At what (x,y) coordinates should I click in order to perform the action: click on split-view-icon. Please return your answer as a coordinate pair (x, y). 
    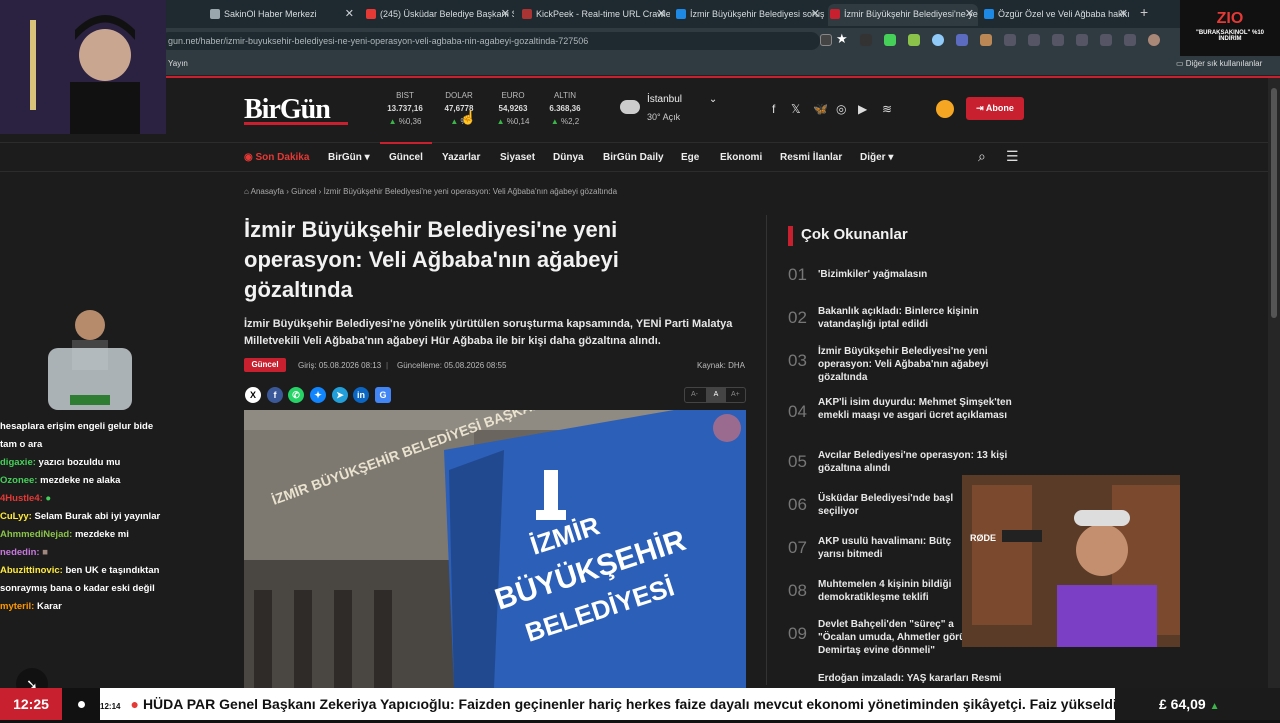
    Looking at the image, I should click on (1034, 40).